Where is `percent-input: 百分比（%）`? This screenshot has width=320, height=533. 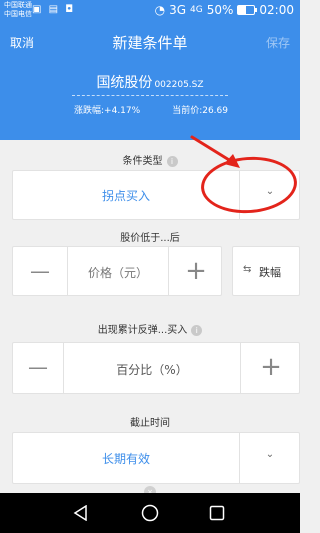
percent-input: 百分比（%） is located at coordinates (152, 369).